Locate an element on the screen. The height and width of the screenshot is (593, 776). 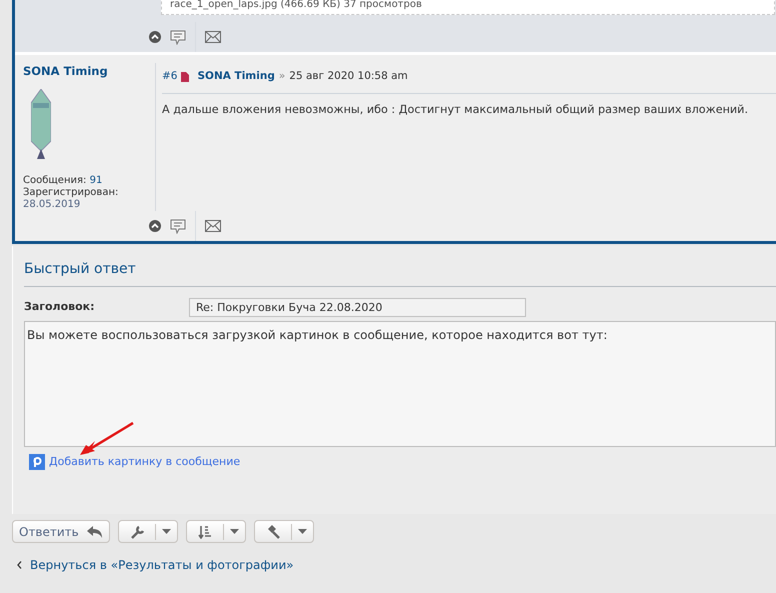
reply-button: Ответить is located at coordinates (61, 531).